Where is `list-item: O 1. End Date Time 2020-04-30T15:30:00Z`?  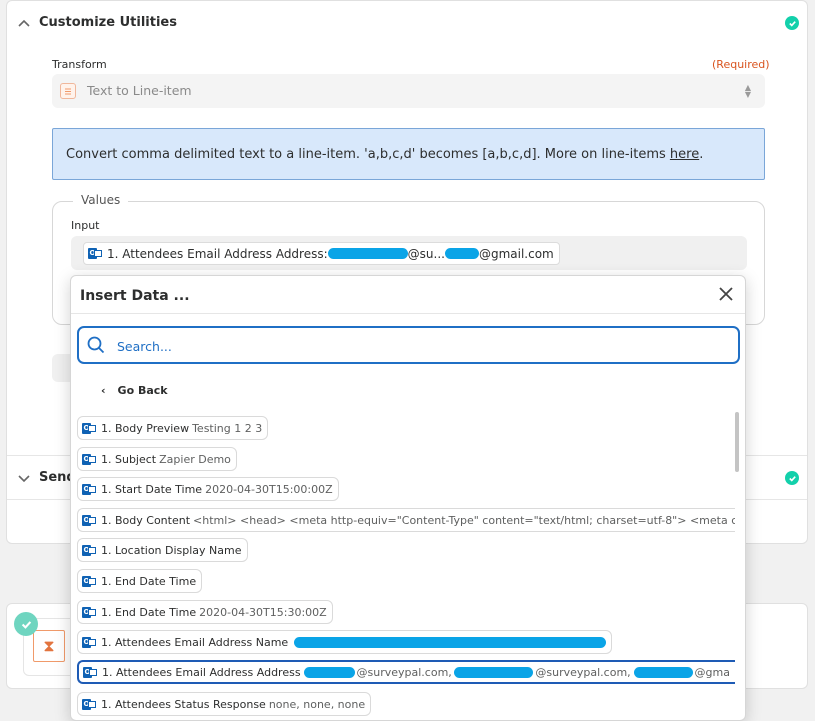
list-item: O 1. End Date Time 2020-04-30T15:30:00Z is located at coordinates (205, 612).